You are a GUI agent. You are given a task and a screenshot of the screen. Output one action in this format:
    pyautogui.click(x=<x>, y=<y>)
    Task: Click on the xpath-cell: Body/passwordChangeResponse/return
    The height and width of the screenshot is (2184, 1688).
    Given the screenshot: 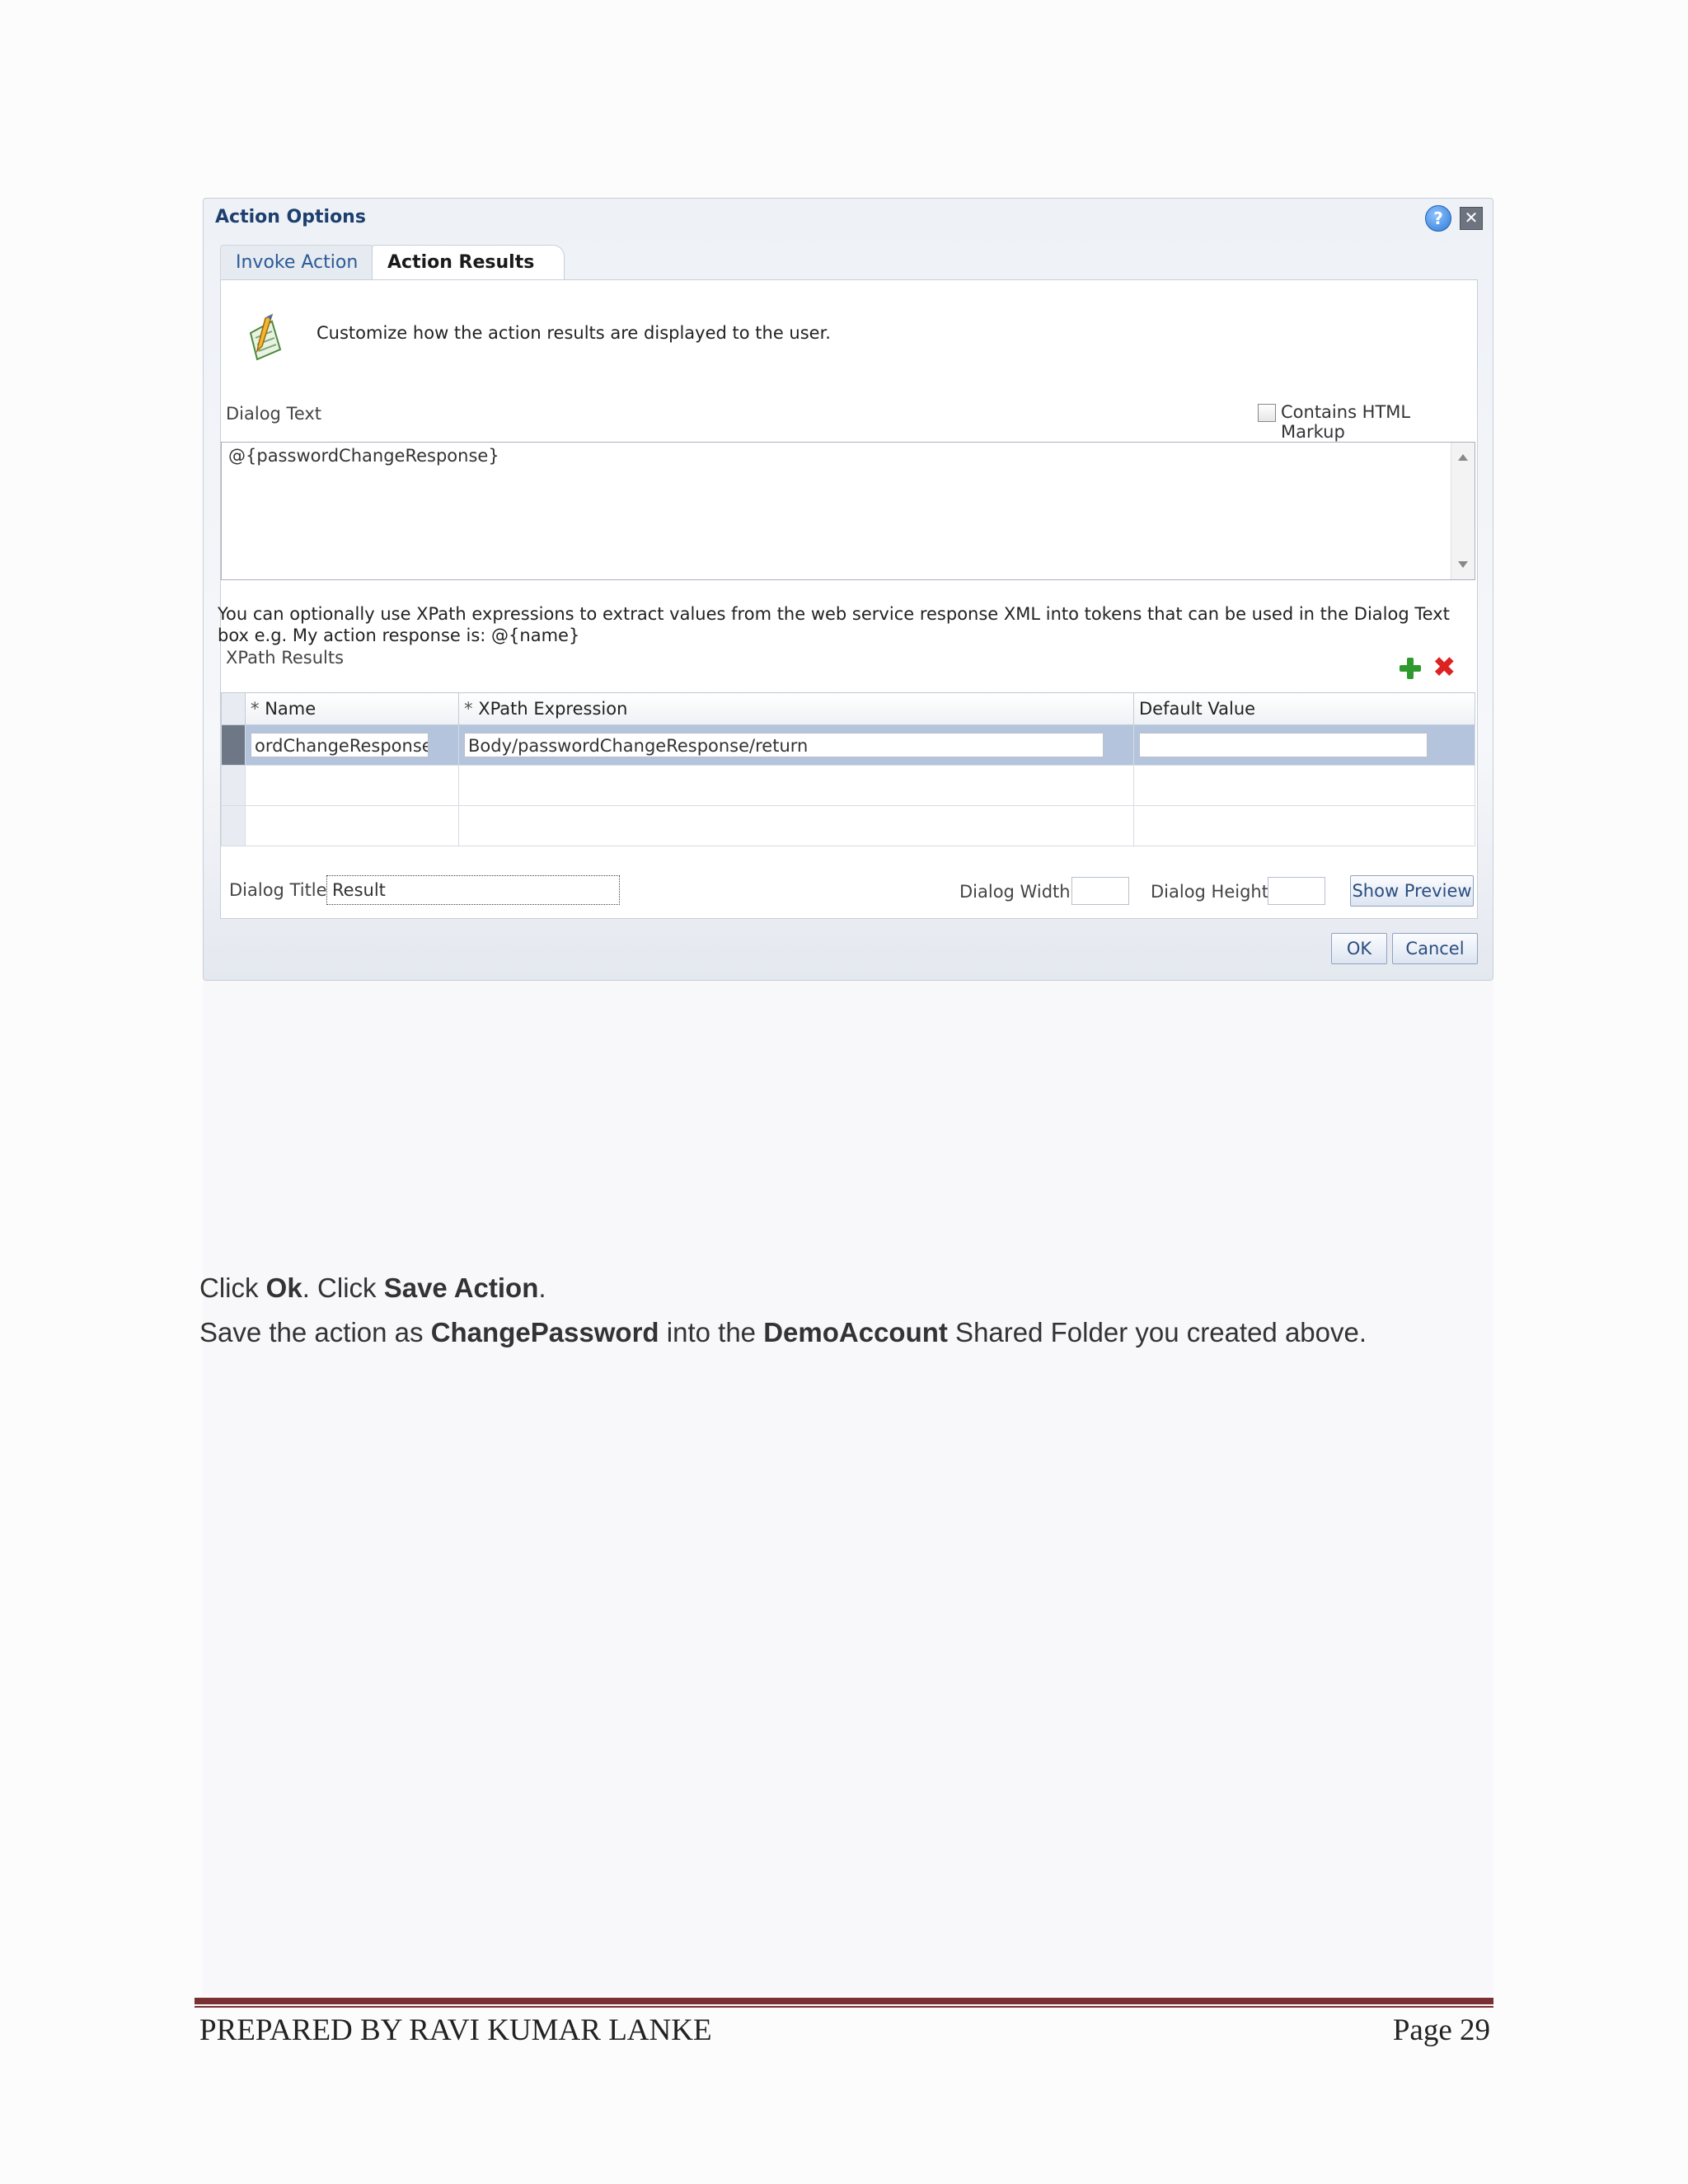 What is the action you would take?
    pyautogui.click(x=796, y=745)
    